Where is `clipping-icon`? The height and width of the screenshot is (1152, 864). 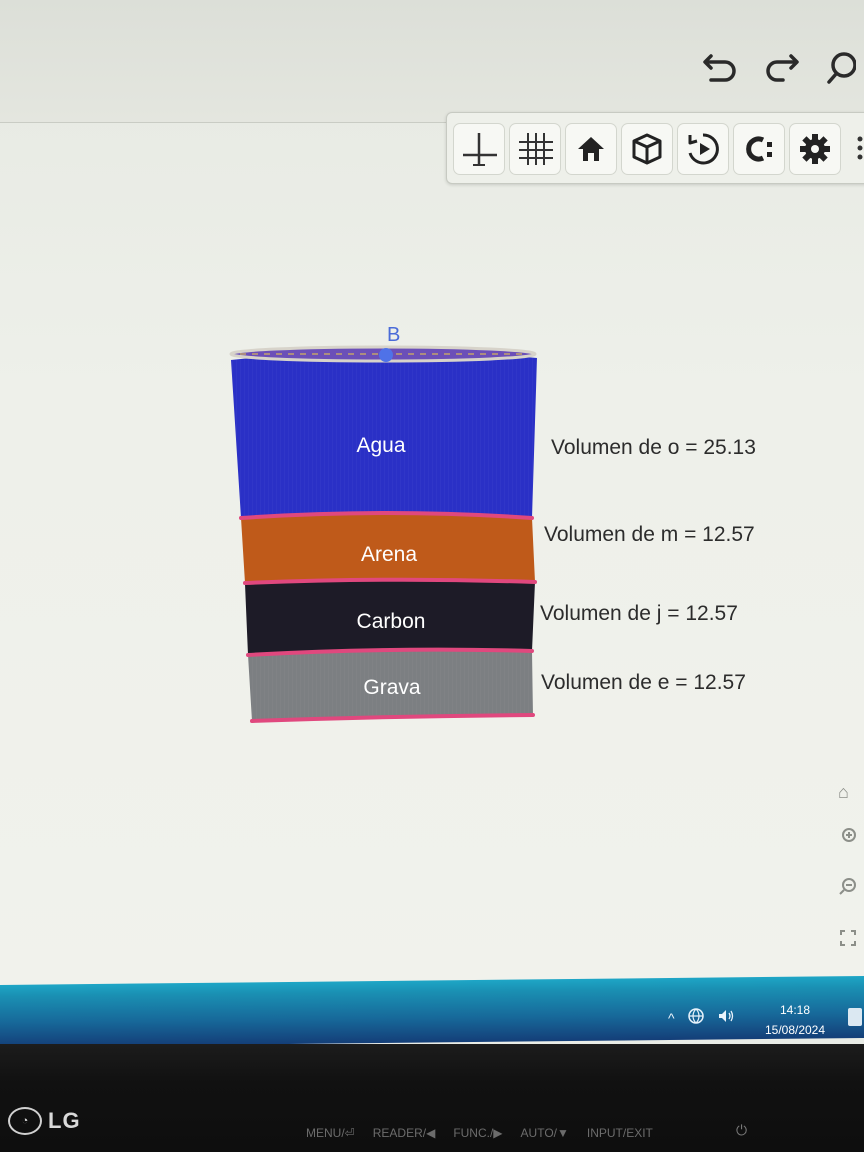 clipping-icon is located at coordinates (759, 149).